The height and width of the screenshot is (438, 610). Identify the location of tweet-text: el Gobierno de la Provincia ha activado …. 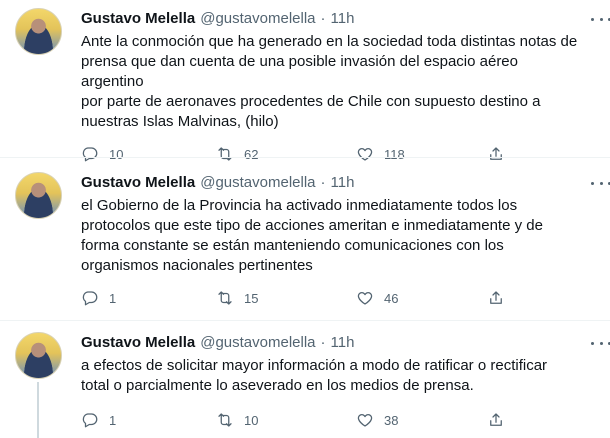
(312, 235).